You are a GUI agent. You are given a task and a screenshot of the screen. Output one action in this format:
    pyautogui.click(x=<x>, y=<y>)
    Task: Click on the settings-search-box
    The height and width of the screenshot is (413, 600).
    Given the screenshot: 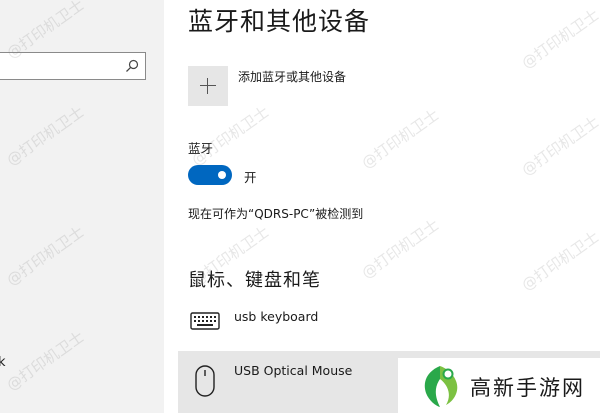 What is the action you would take?
    pyautogui.click(x=73, y=66)
    